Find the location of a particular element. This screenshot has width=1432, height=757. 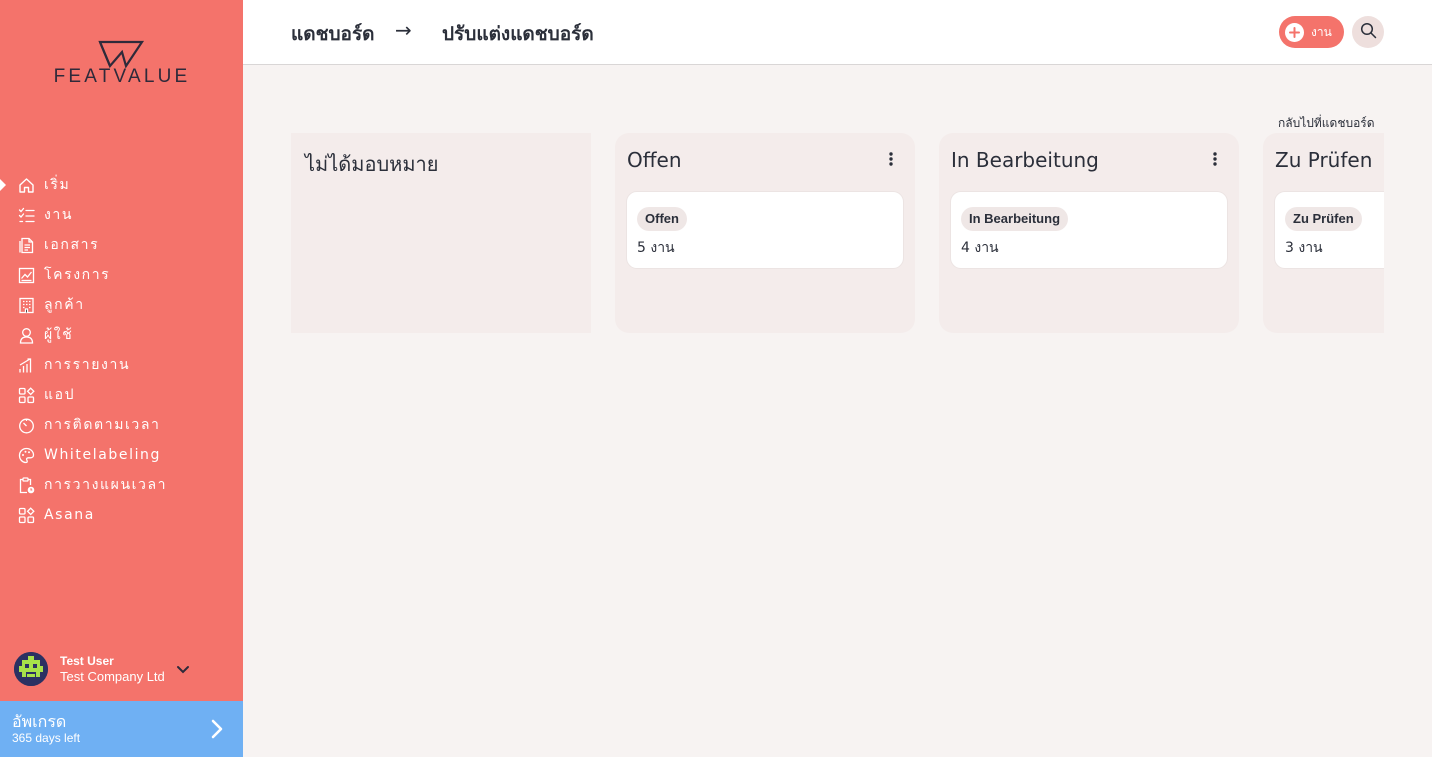

user-menu: Test User Test Company Ltd is located at coordinates (124, 669).